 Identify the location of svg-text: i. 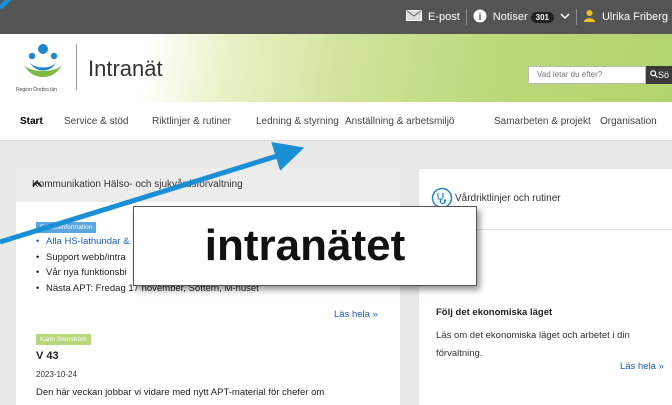
(479, 17).